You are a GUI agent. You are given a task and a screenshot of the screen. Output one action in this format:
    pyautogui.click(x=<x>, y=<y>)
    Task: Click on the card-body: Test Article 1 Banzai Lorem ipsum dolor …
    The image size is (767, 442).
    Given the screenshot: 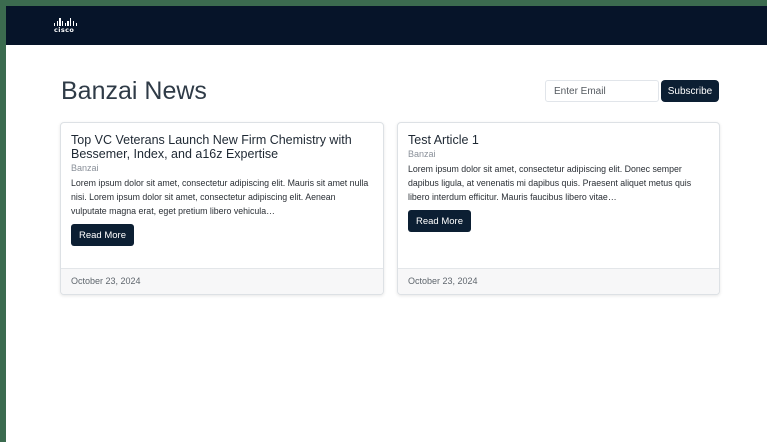 What is the action you would take?
    pyautogui.click(x=558, y=196)
    